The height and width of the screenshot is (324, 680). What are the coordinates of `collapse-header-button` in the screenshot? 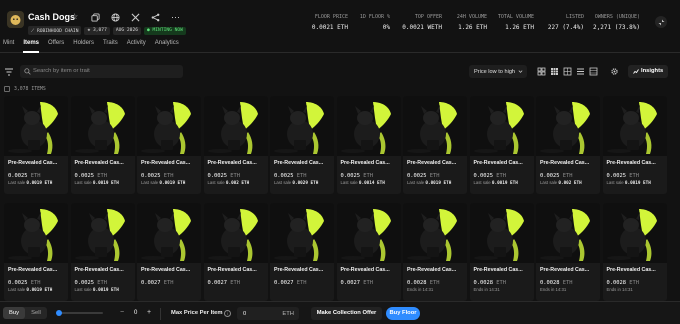 It's located at (661, 22).